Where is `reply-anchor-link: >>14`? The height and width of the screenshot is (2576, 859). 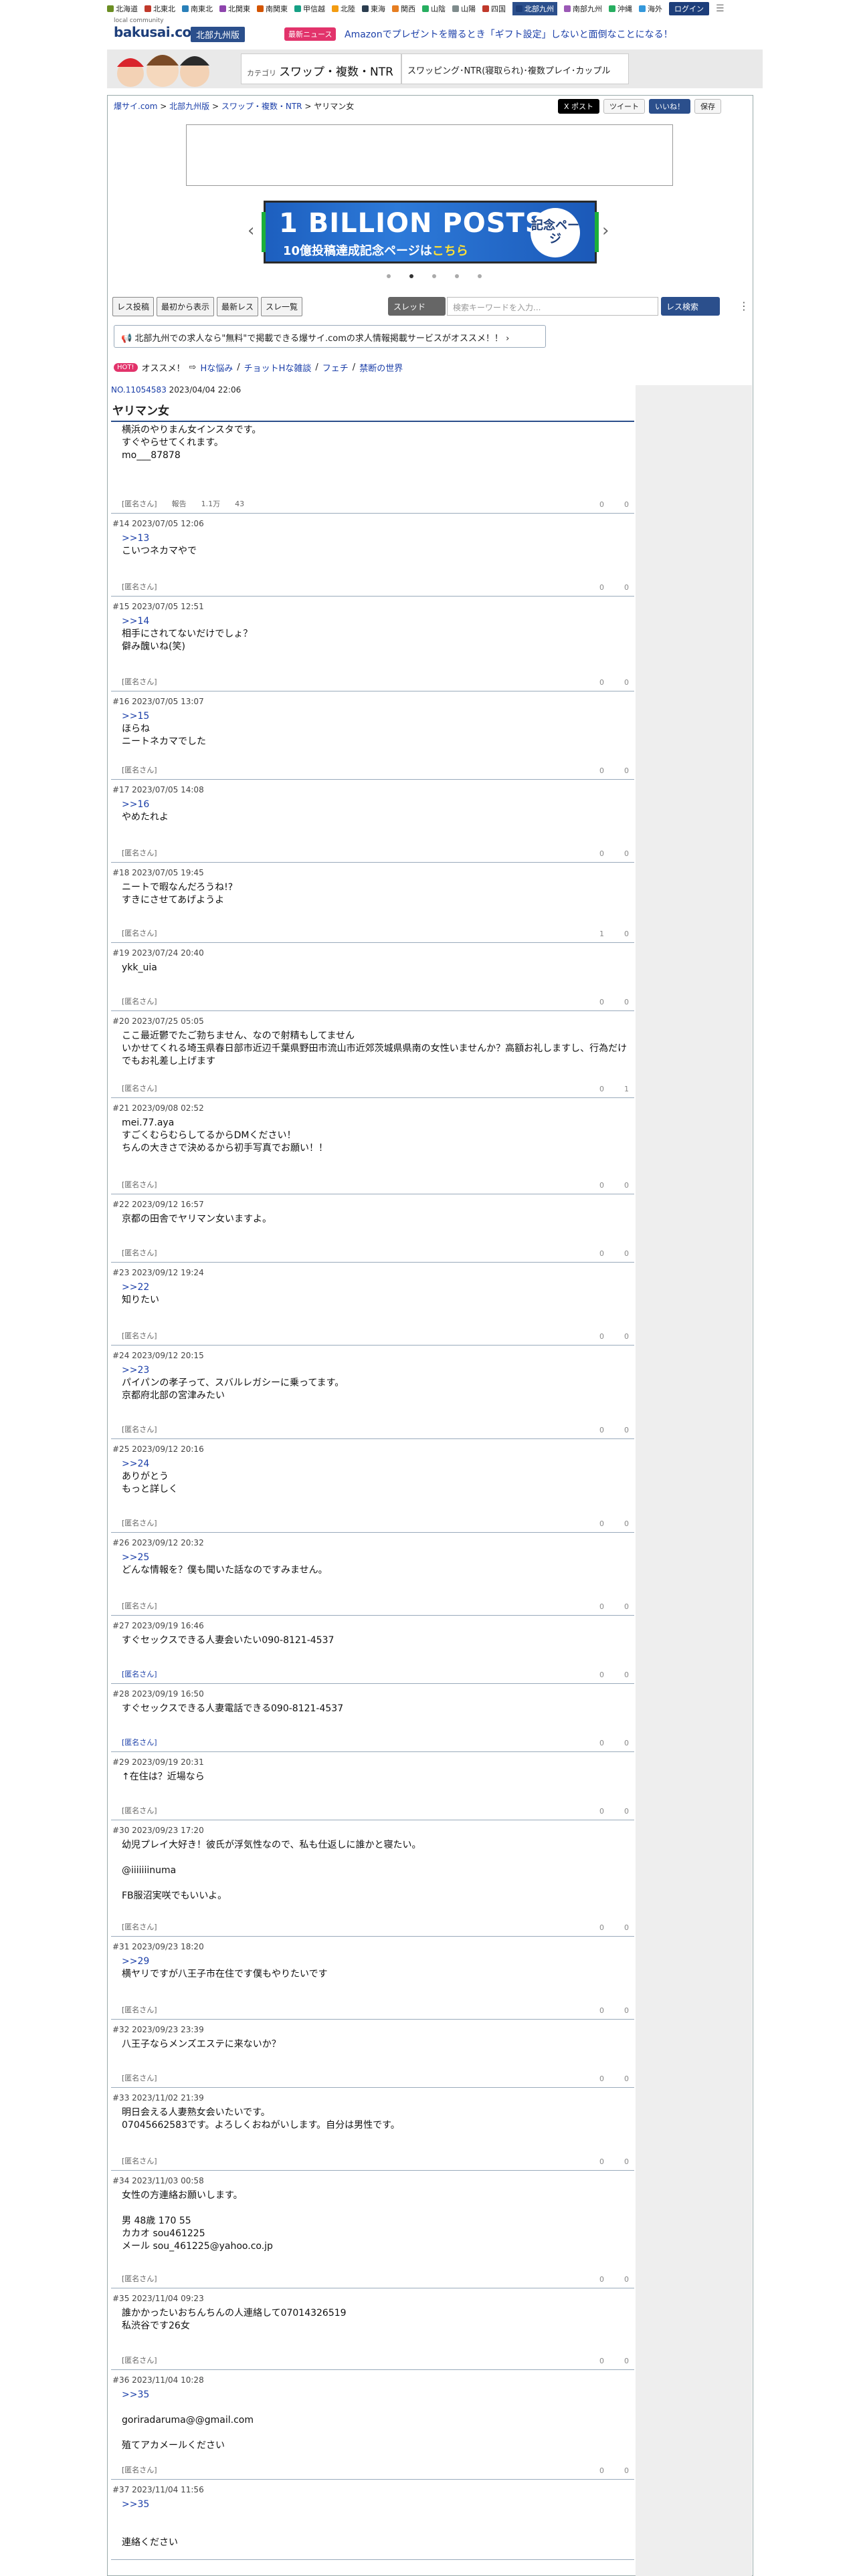 reply-anchor-link: >>14 is located at coordinates (378, 621).